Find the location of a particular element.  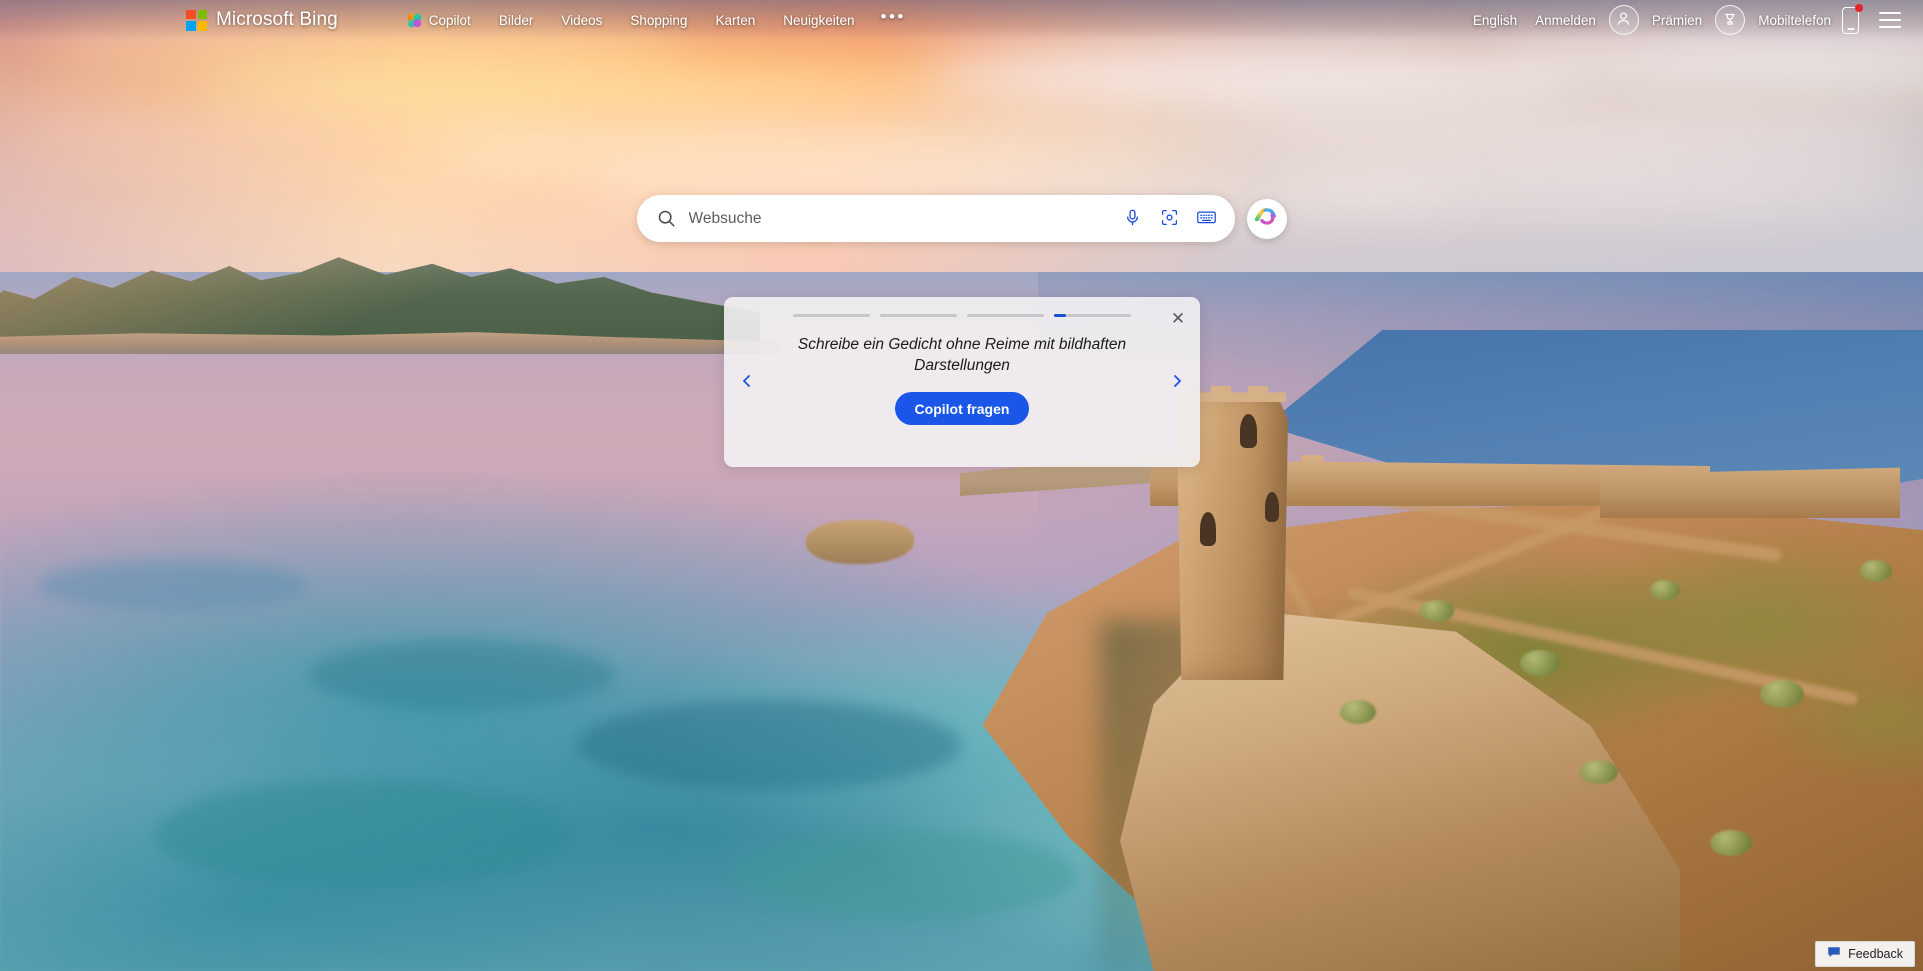

search-box is located at coordinates (935, 218).